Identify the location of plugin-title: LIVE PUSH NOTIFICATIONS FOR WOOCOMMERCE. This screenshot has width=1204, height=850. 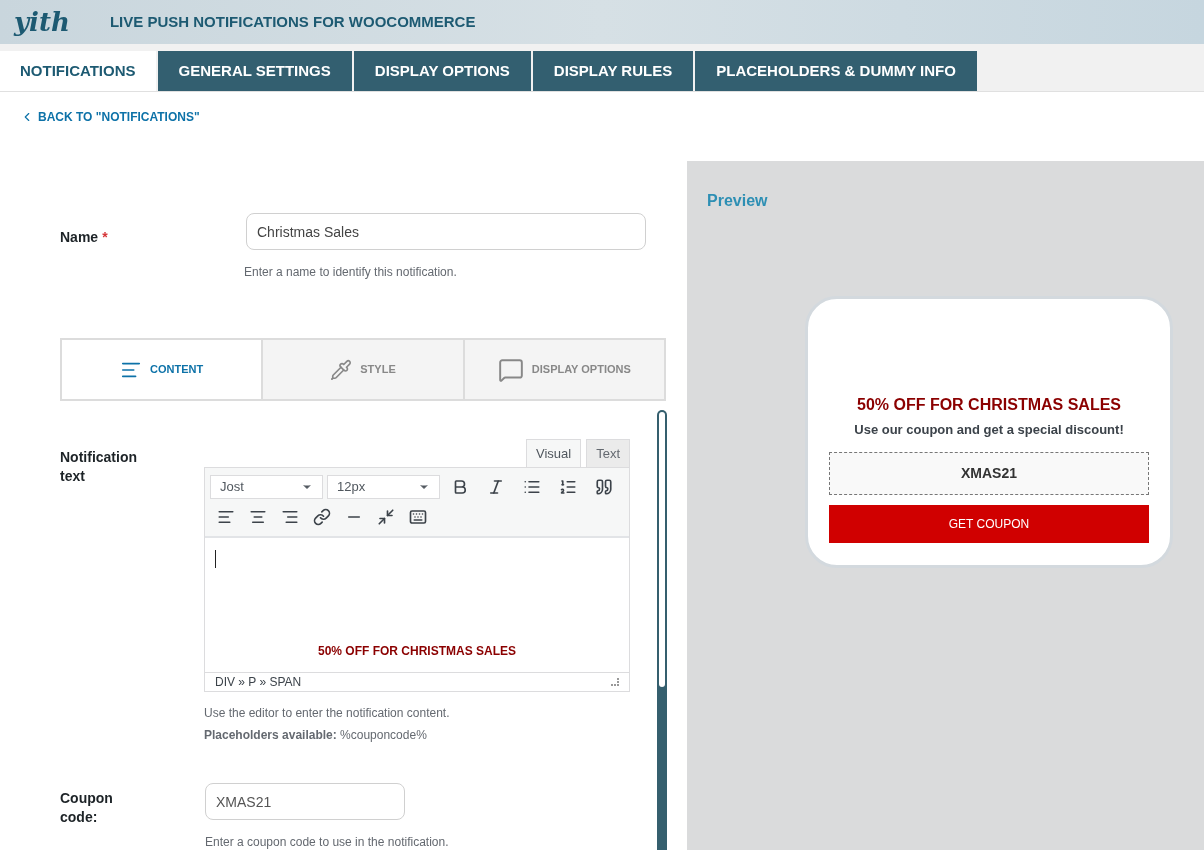
(292, 21).